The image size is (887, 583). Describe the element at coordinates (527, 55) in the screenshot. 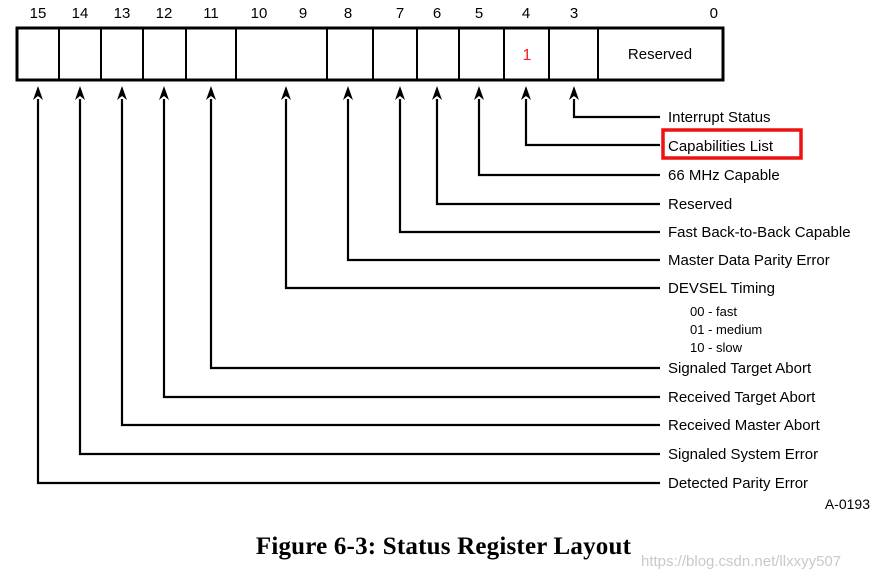

I see `bit-4-value: 1` at that location.